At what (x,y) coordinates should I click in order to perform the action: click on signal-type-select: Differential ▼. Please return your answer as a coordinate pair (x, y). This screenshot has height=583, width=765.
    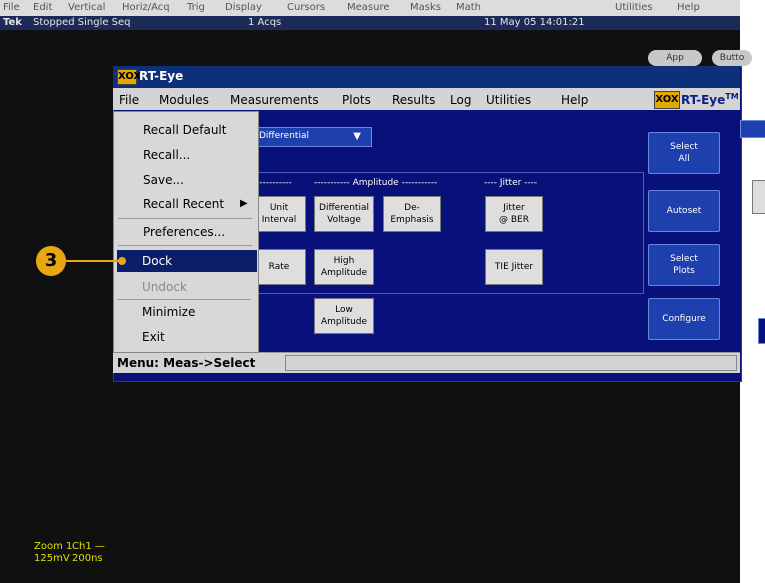
    Looking at the image, I should click on (312, 137).